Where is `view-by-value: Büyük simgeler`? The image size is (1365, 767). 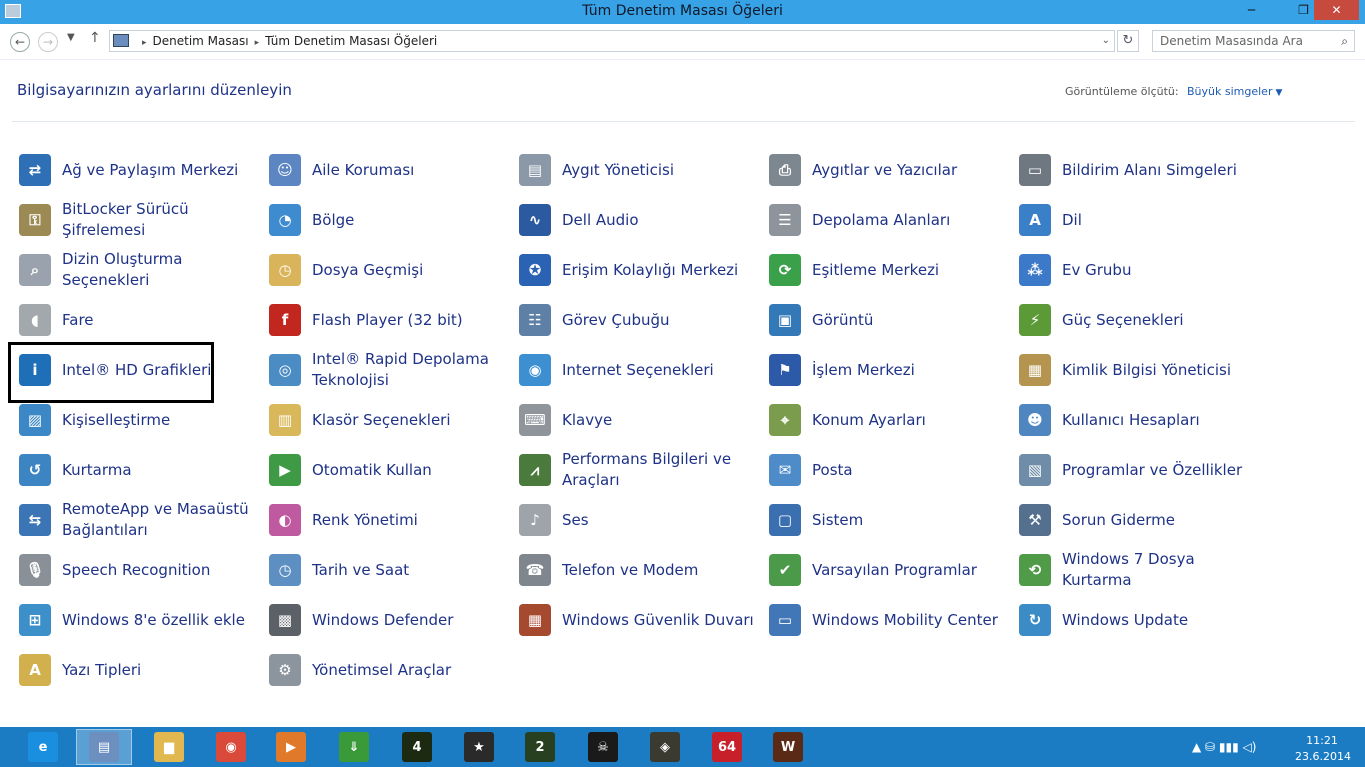 view-by-value: Büyük simgeler is located at coordinates (1229, 91).